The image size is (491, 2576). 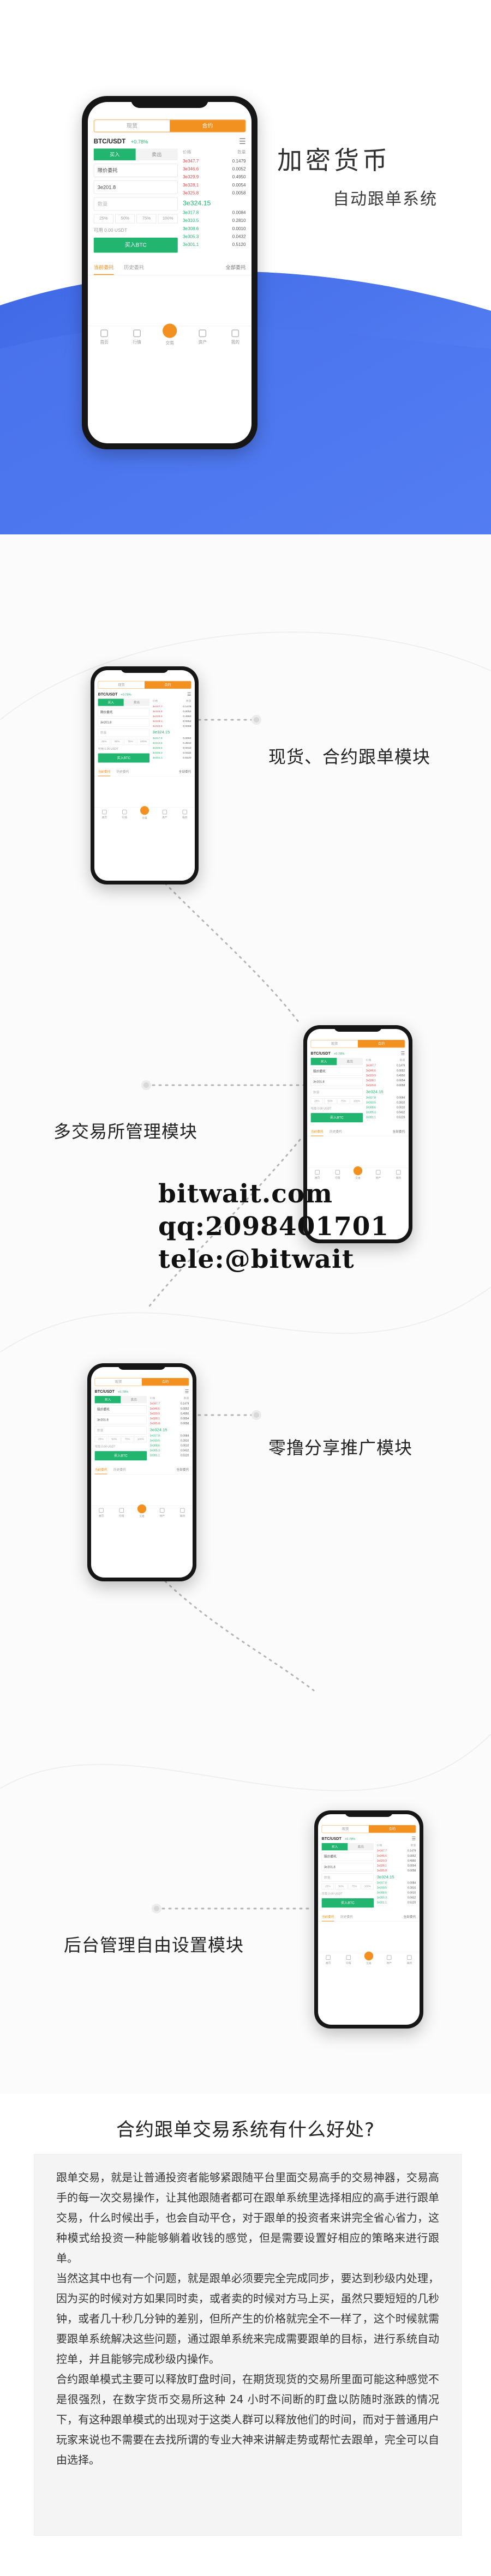 I want to click on percent-selector: 25% 50% 75% 100%, so click(x=348, y=1886).